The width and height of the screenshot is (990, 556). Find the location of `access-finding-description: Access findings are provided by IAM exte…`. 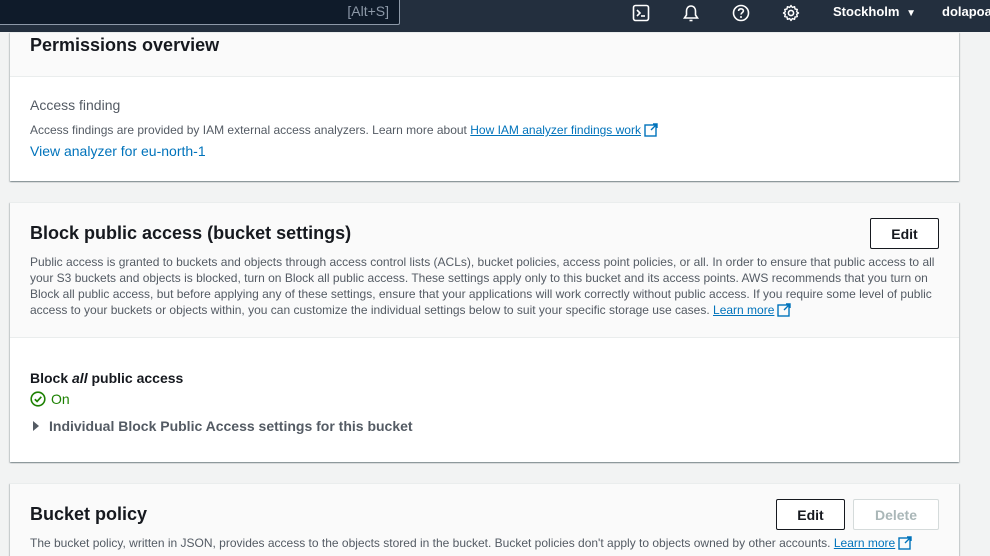

access-finding-description: Access findings are provided by IAM exte… is located at coordinates (344, 130).